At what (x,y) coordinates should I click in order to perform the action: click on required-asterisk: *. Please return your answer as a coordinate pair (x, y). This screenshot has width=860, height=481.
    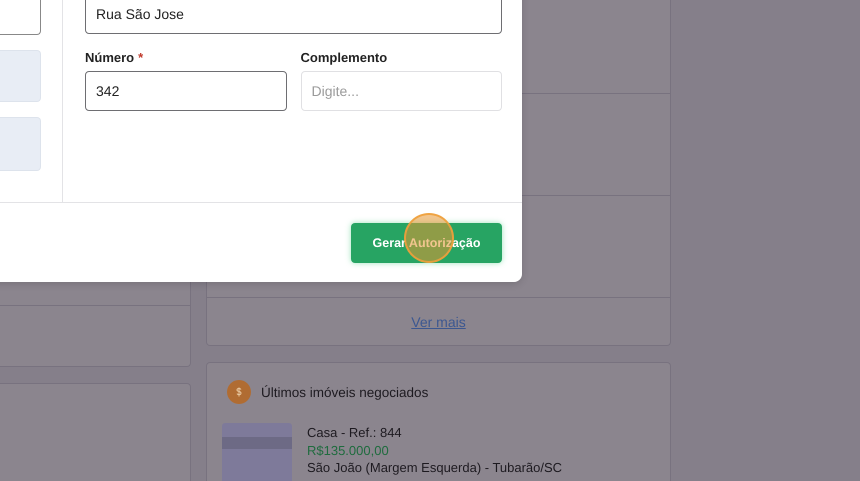
    Looking at the image, I should click on (141, 57).